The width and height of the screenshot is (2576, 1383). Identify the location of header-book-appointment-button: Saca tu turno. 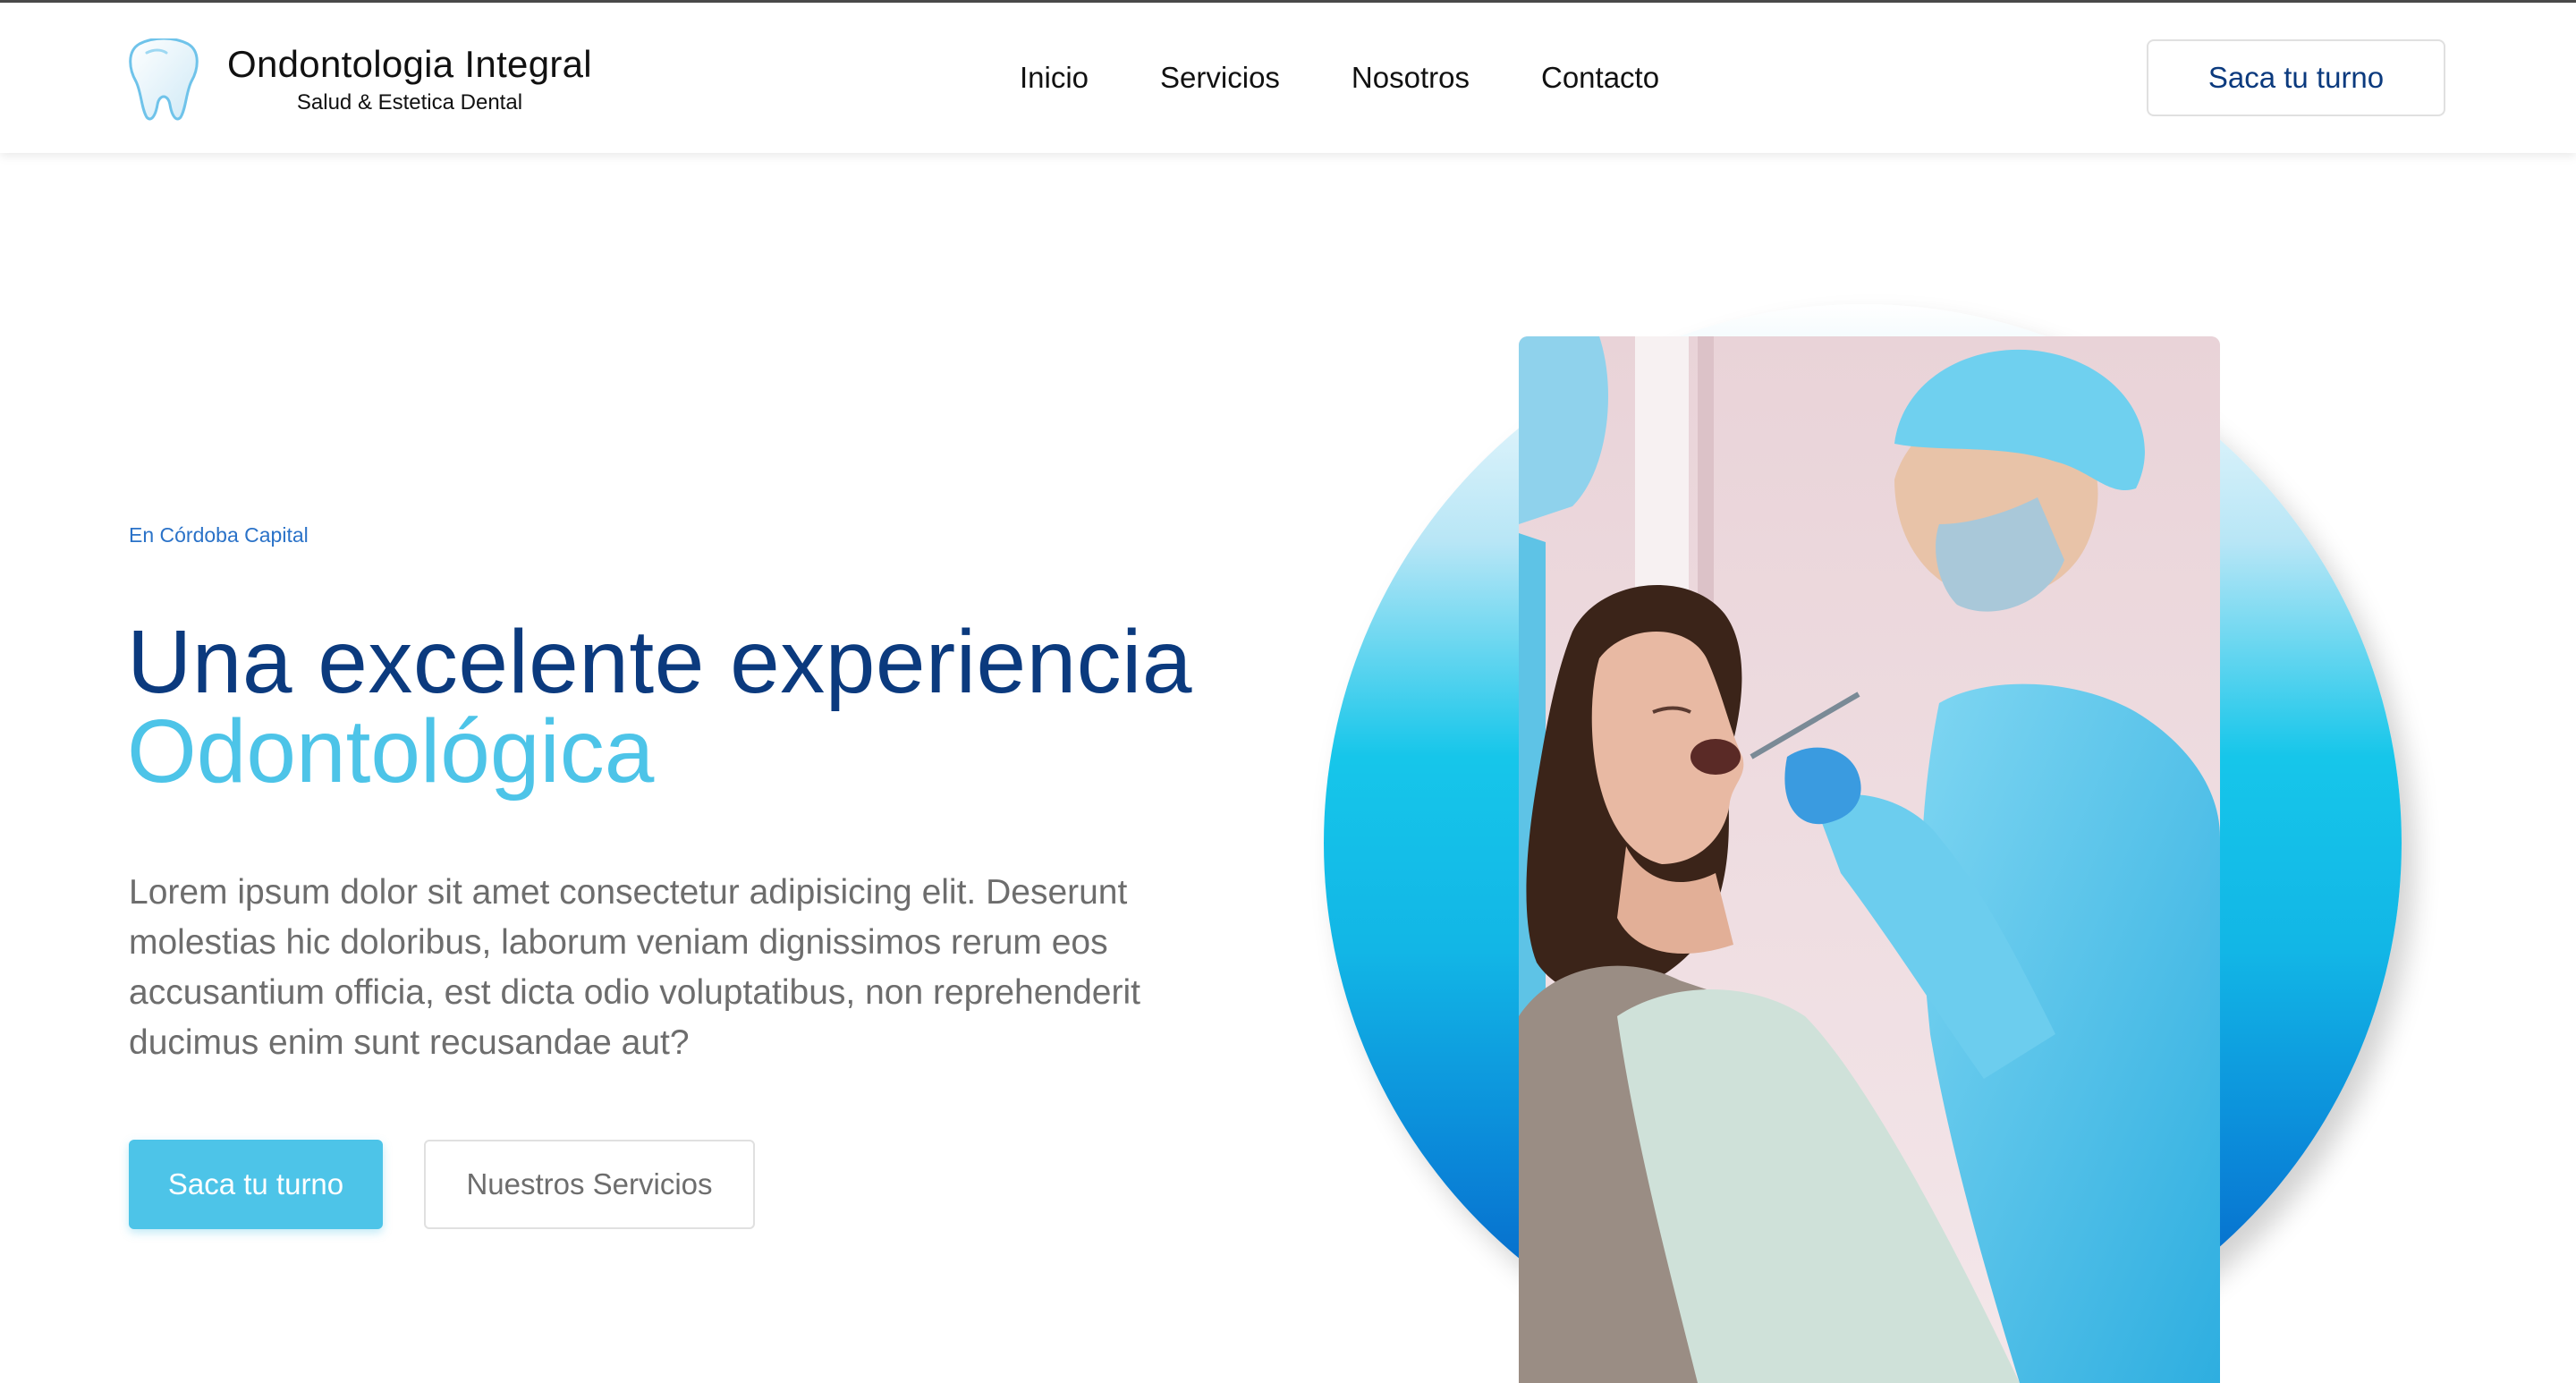
(2296, 78).